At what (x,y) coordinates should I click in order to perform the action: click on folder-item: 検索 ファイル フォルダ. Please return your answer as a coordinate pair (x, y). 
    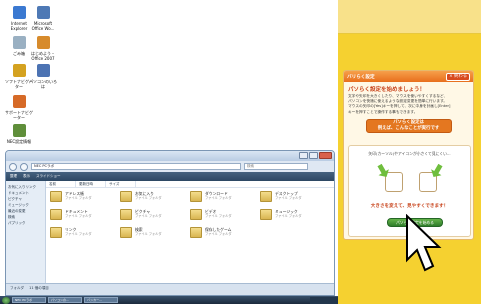
    Looking at the image, I should click on (155, 236).